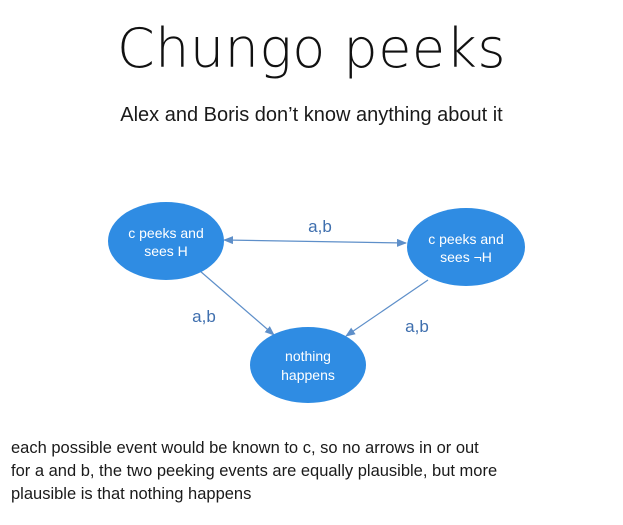  What do you see at coordinates (166, 233) in the screenshot?
I see `node-peek-h-line1: c peeks and` at bounding box center [166, 233].